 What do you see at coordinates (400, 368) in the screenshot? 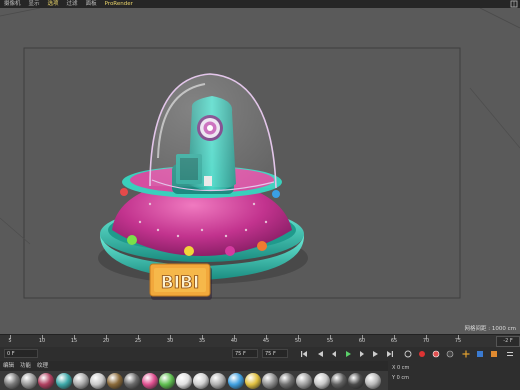
I see `coord-x: X 0 cm` at bounding box center [400, 368].